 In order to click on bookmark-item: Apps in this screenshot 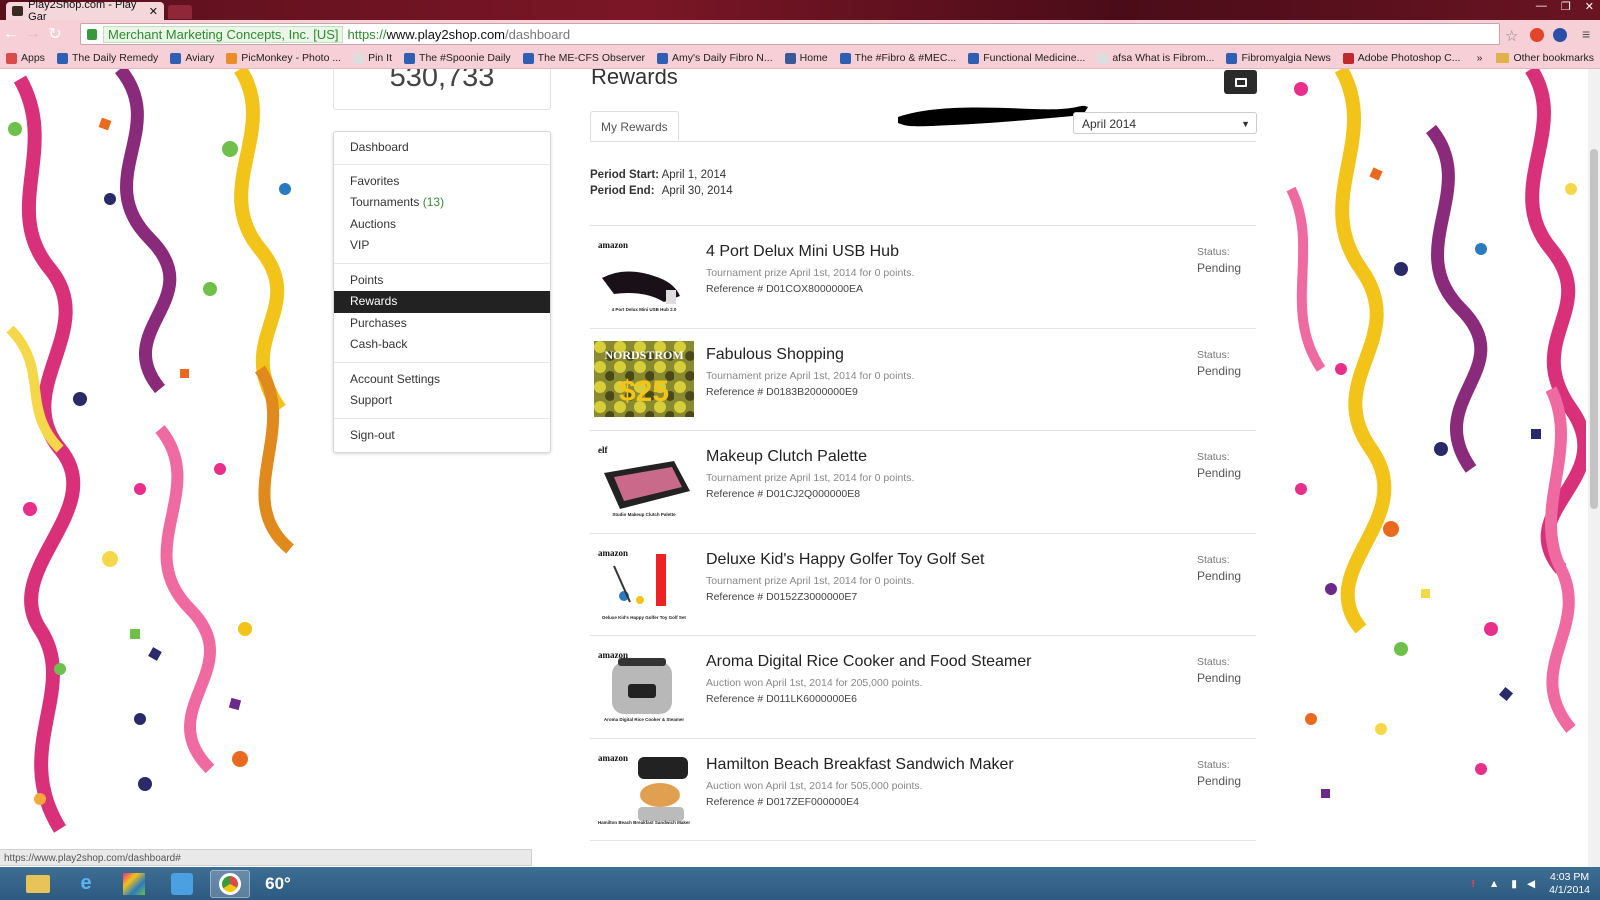, I will do `click(25, 58)`.